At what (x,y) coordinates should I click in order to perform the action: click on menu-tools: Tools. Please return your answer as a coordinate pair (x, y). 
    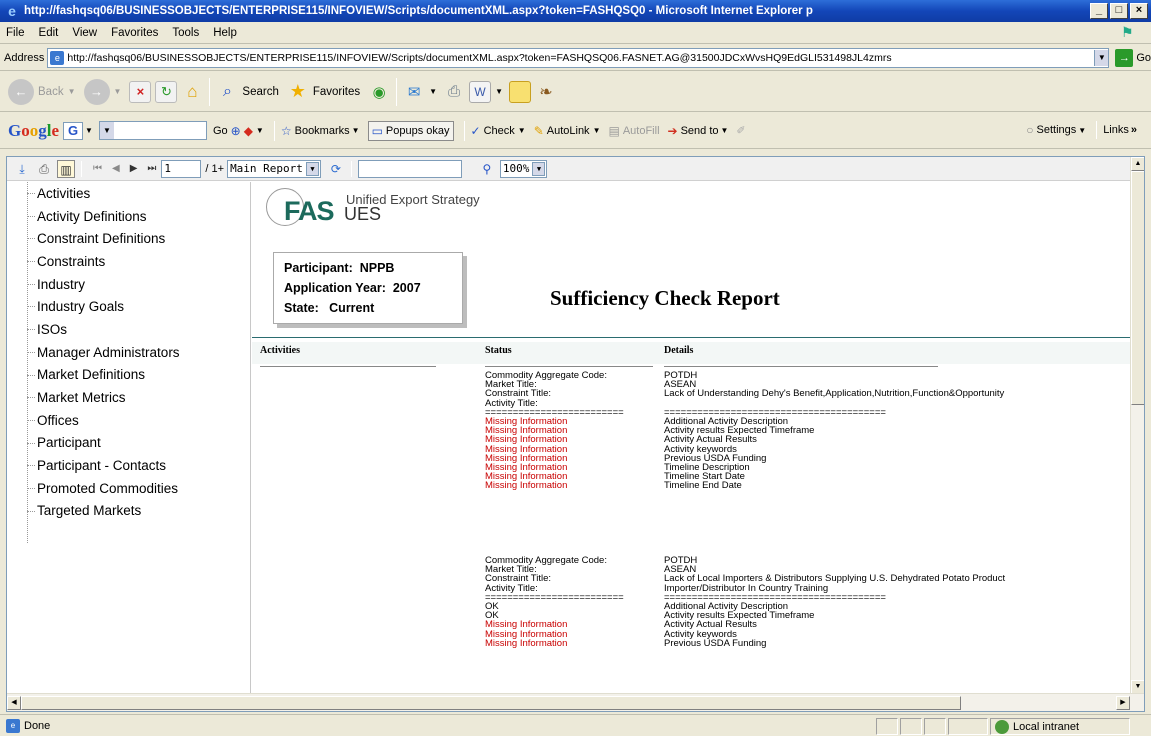
    Looking at the image, I should click on (185, 33).